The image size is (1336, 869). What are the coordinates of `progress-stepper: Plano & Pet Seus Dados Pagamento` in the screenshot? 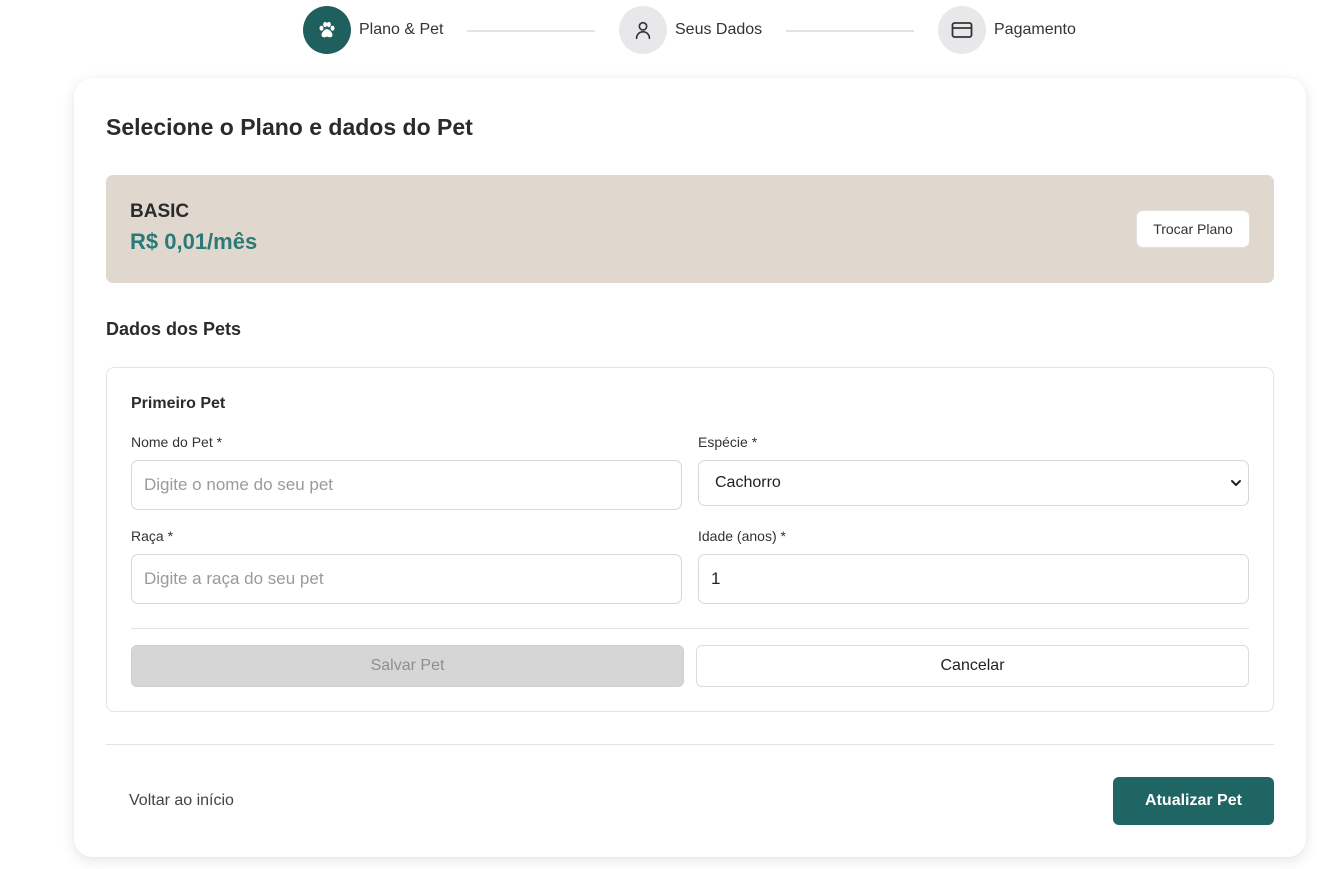 It's located at (668, 31).